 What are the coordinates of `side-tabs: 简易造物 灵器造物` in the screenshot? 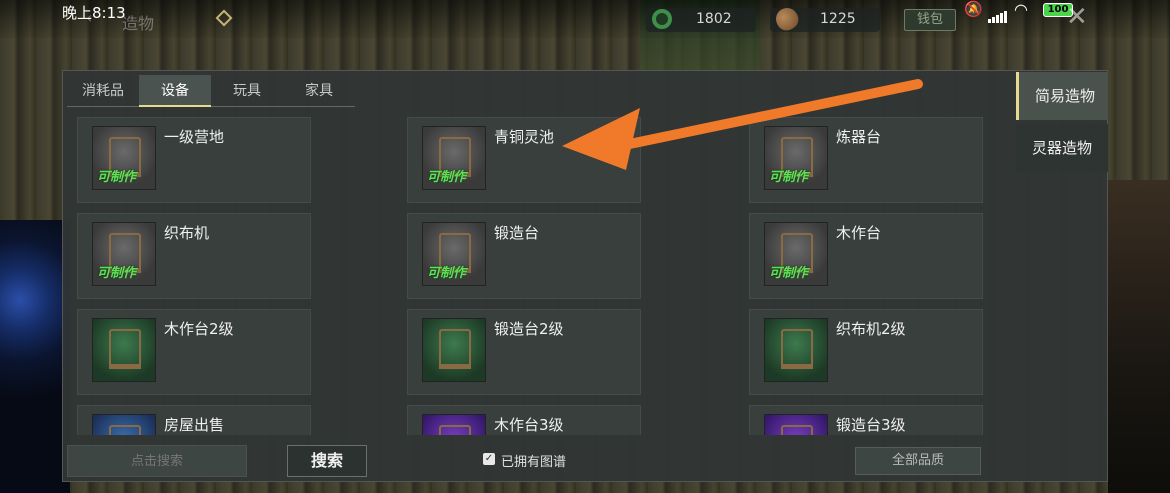 It's located at (1062, 124).